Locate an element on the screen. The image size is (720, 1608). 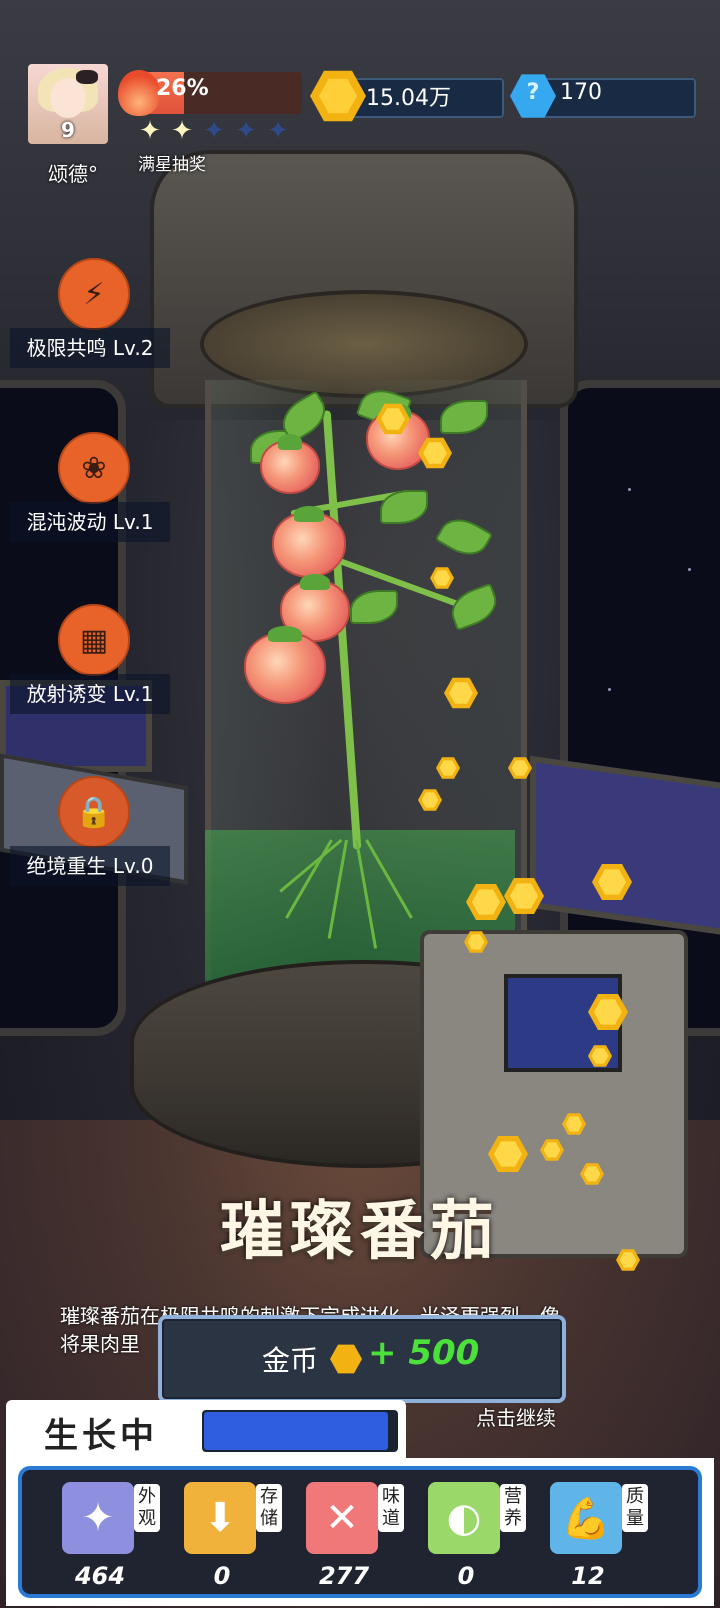
reward-banner: 金币 + 500 is located at coordinates (362, 1359).